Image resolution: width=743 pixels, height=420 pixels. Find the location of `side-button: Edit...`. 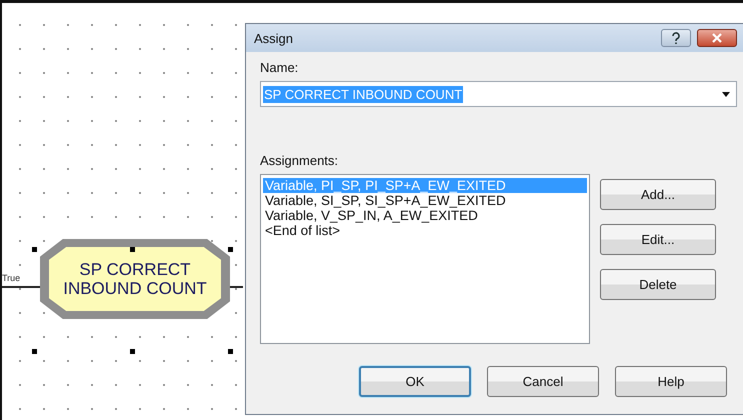

side-button: Edit... is located at coordinates (658, 239).